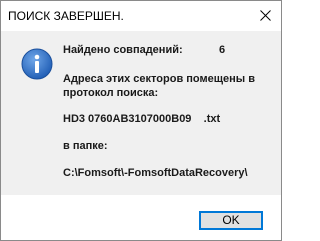 This screenshot has height=241, width=320. What do you see at coordinates (222, 50) in the screenshot?
I see `found-count: 6` at bounding box center [222, 50].